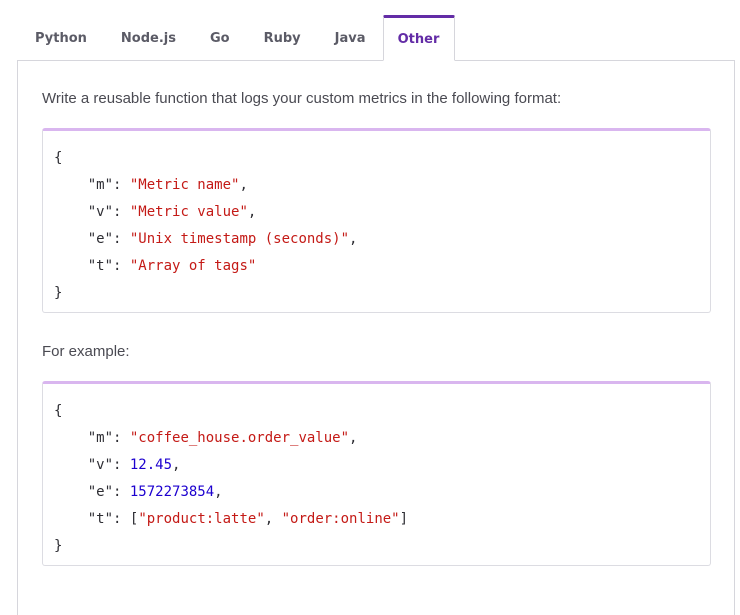  Describe the element at coordinates (220, 38) in the screenshot. I see `tab-go: Go` at that location.